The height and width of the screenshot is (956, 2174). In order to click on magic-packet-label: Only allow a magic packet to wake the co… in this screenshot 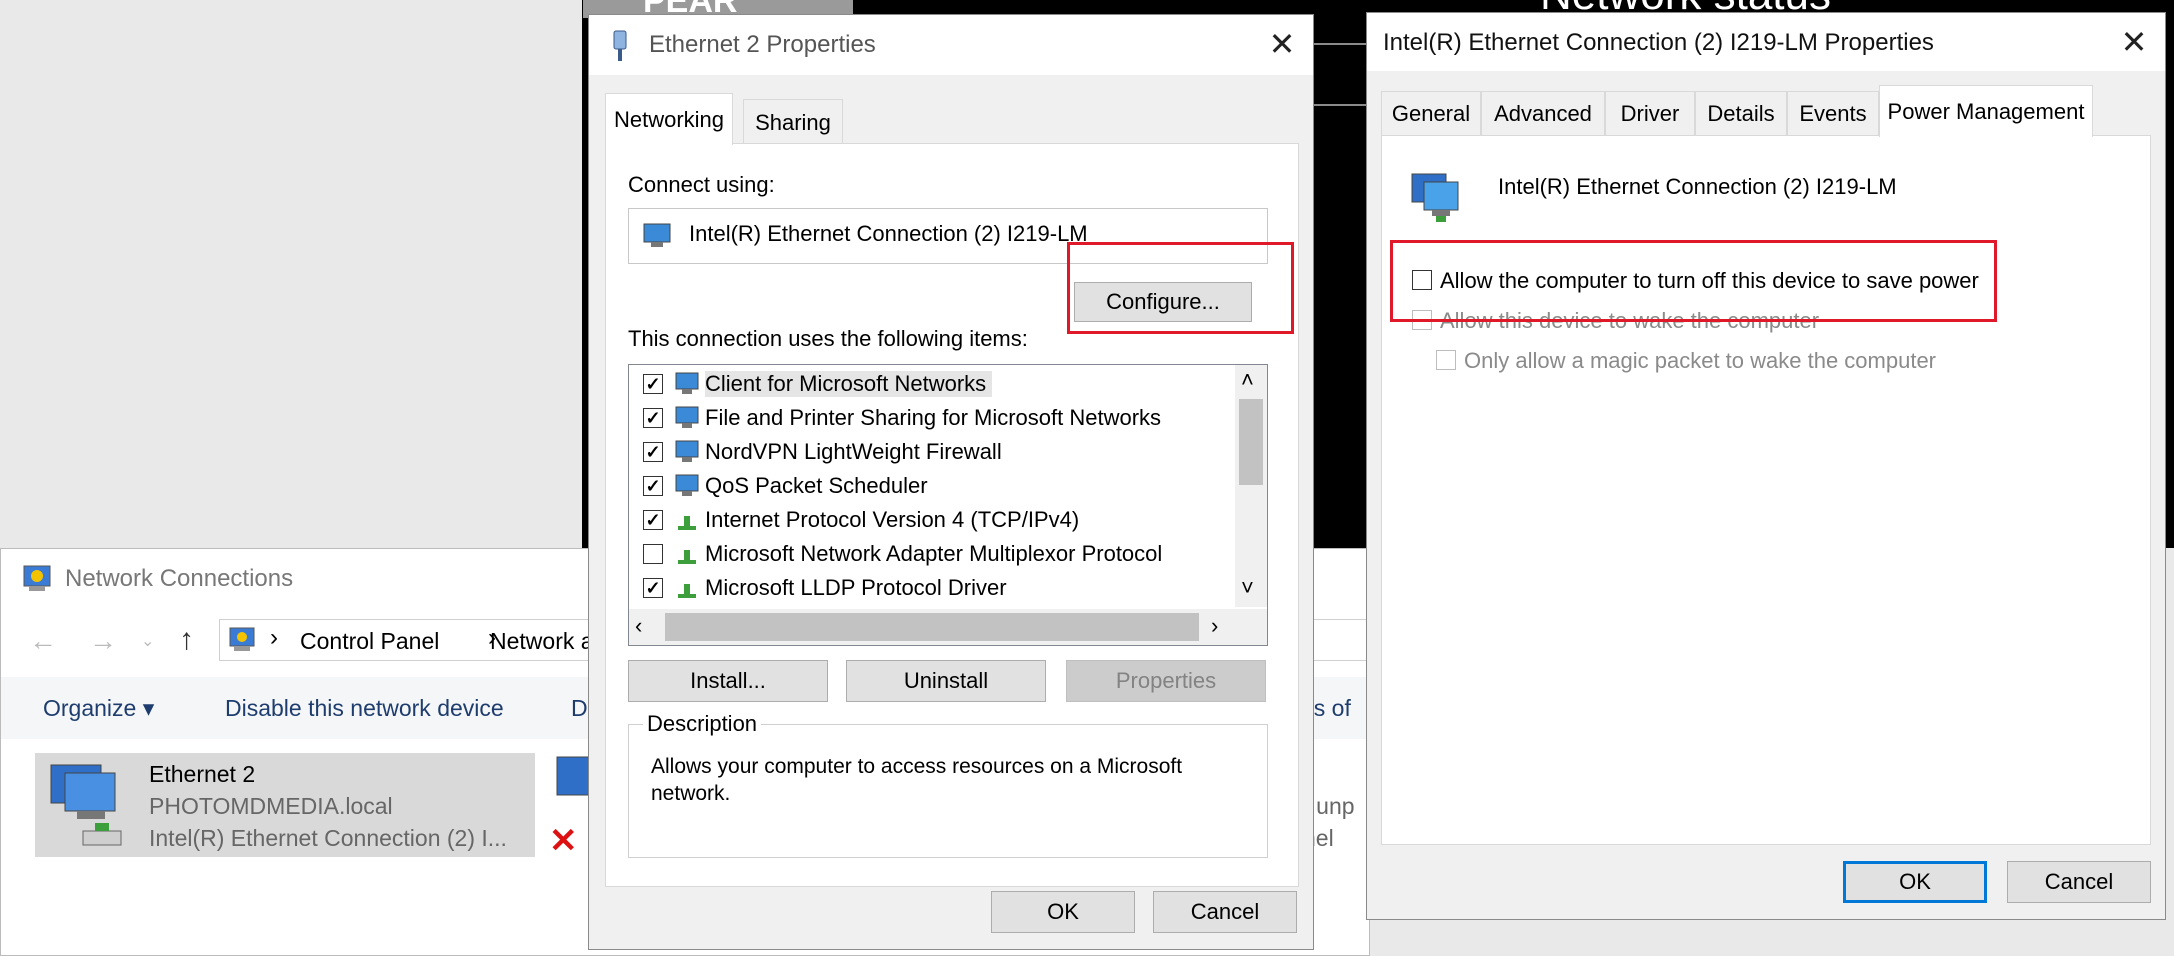, I will do `click(1700, 360)`.